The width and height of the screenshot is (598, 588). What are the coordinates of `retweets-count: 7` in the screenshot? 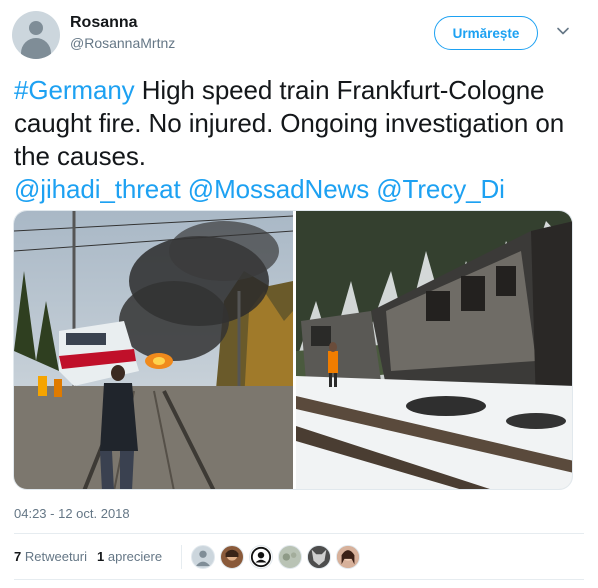 It's located at (18, 556).